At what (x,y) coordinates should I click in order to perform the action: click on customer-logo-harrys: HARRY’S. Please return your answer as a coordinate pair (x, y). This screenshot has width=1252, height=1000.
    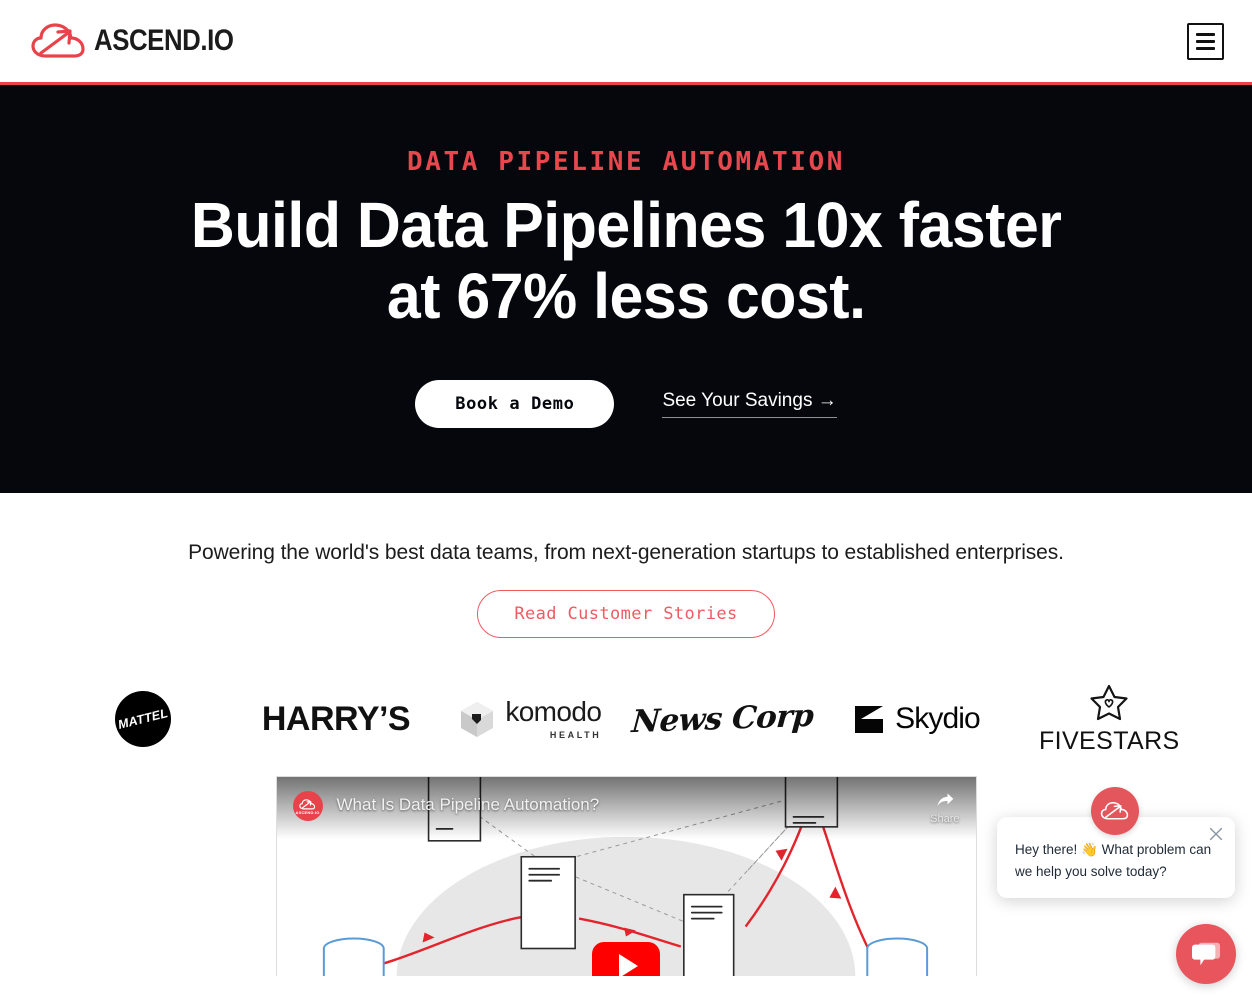
    Looking at the image, I should click on (335, 719).